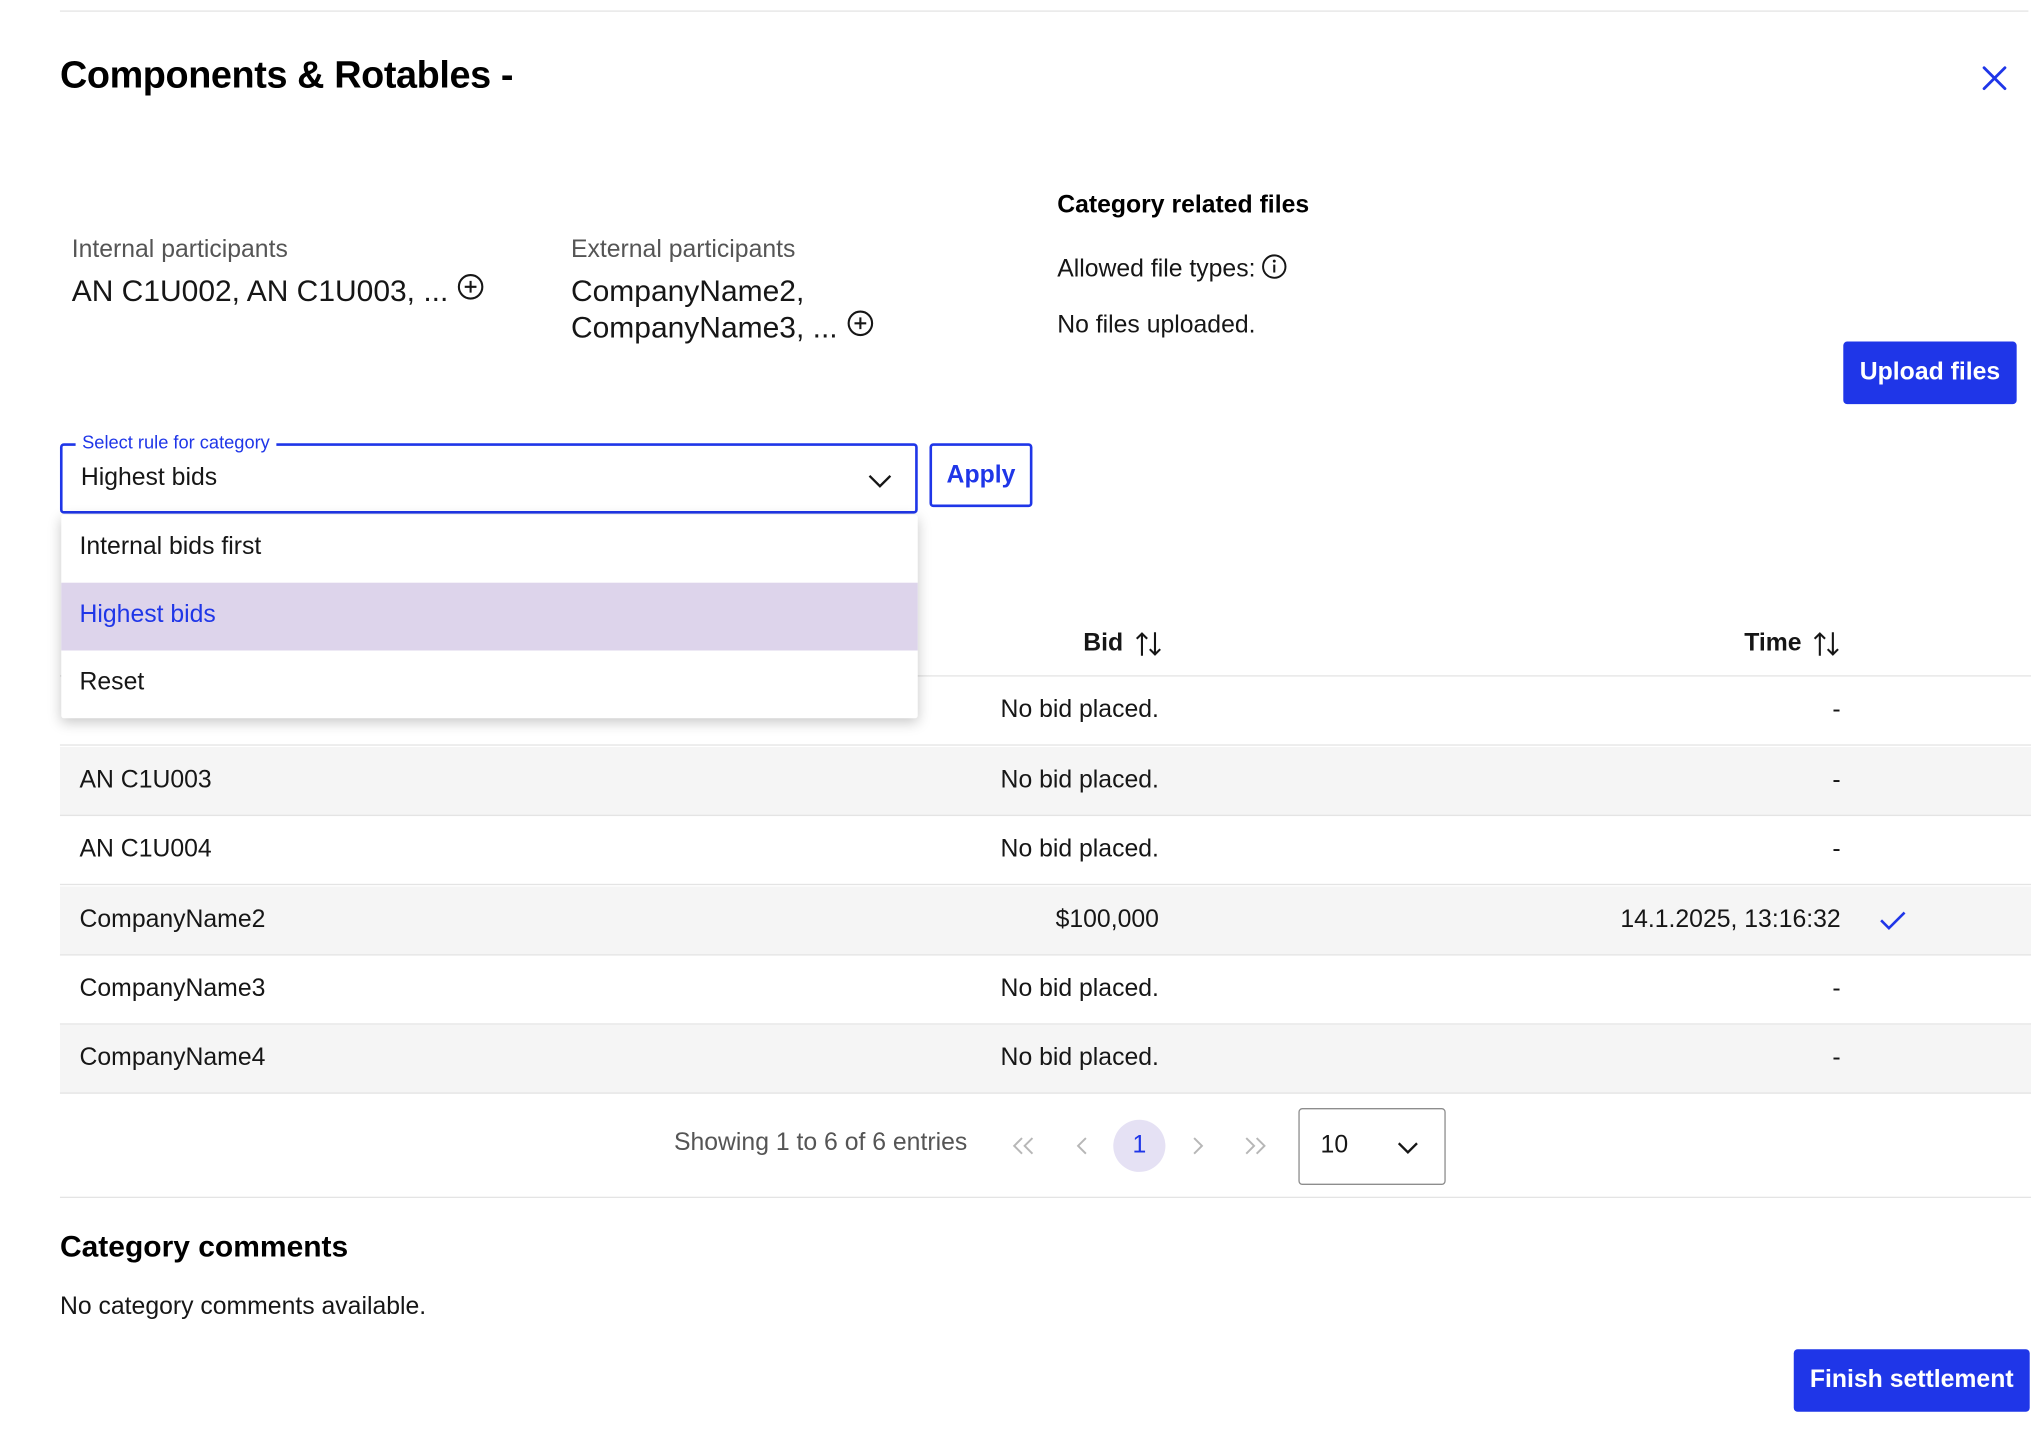 This screenshot has height=1432, width=2044. I want to click on pagination-summary: Showing 1 to 6 of 6 entries, so click(820, 1142).